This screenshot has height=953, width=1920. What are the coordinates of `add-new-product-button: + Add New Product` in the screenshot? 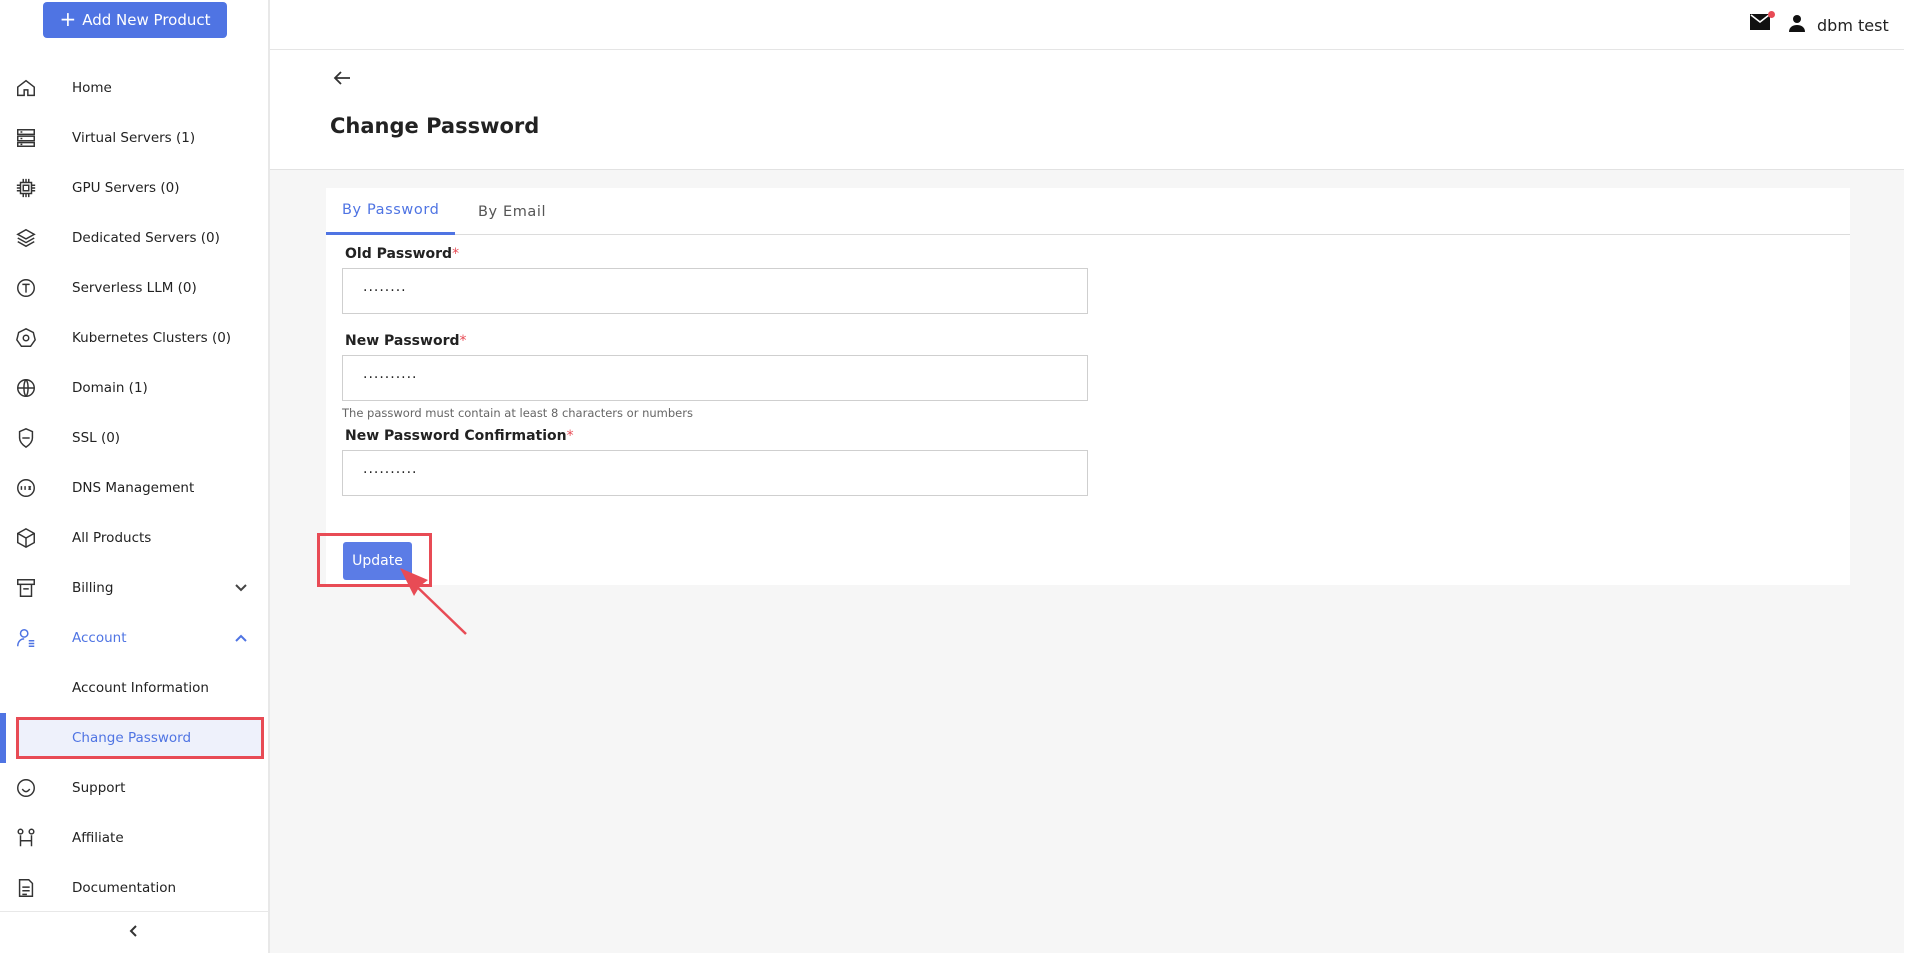 It's located at (135, 20).